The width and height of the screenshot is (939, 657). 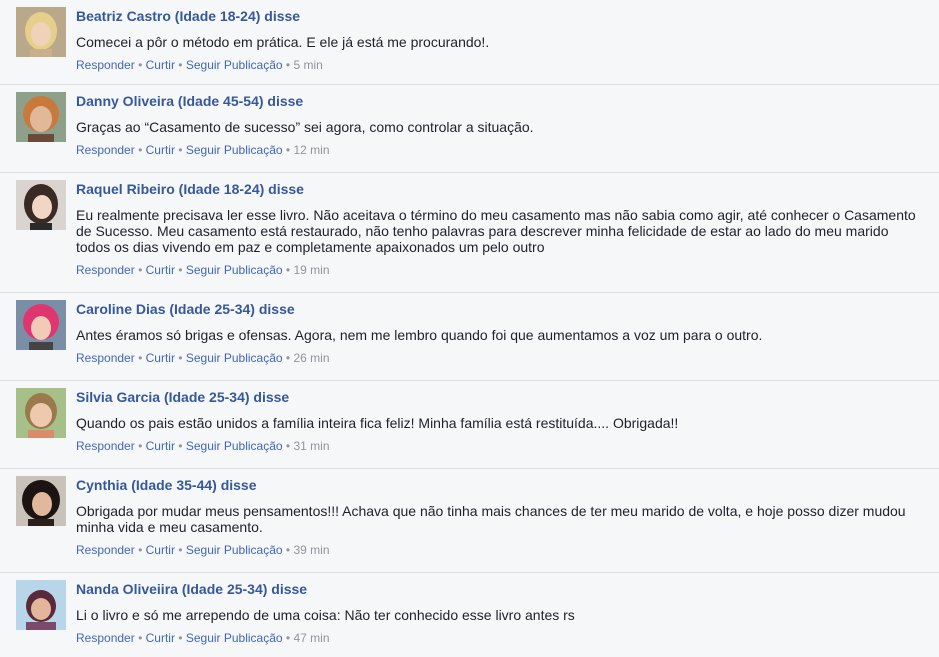 What do you see at coordinates (499, 101) in the screenshot?
I see `comment-author: Danny Oliveira (Idade 45-54) disse` at bounding box center [499, 101].